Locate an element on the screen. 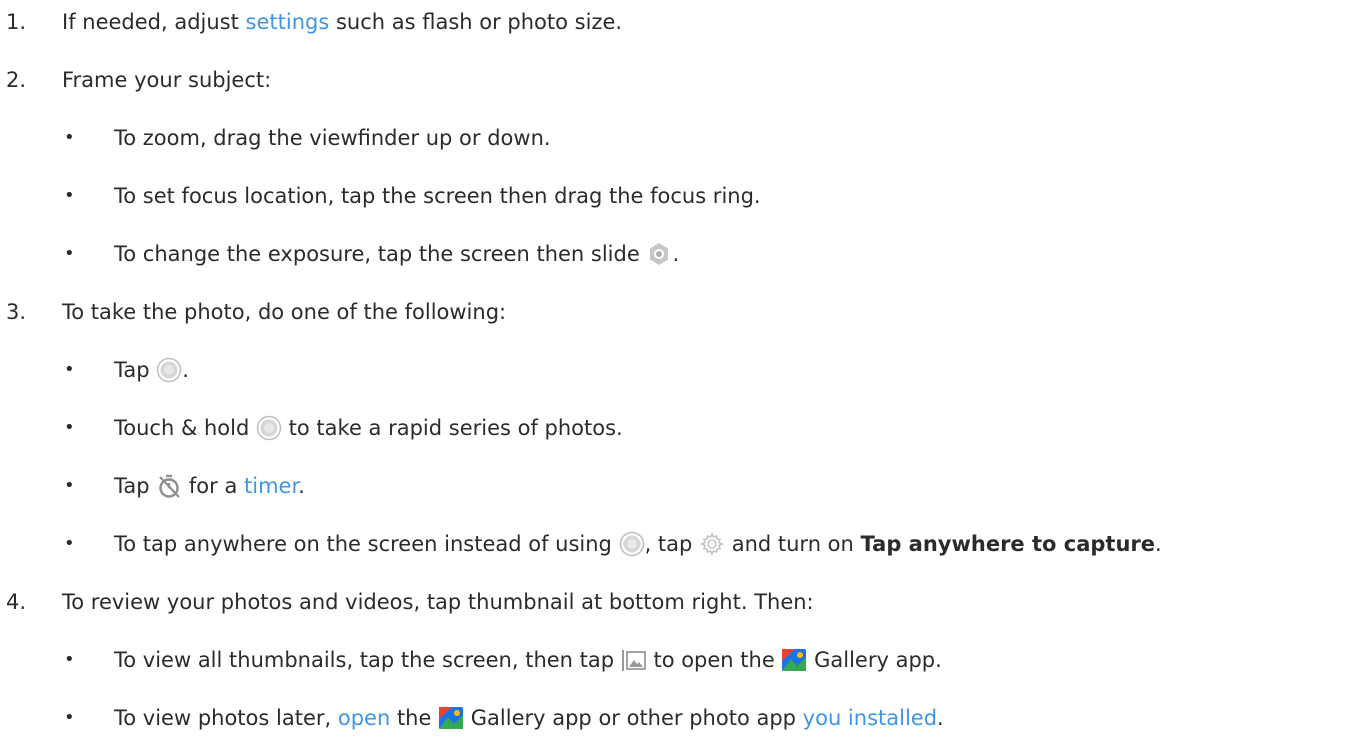 The height and width of the screenshot is (753, 1365). step-number: 2. is located at coordinates (16, 80).